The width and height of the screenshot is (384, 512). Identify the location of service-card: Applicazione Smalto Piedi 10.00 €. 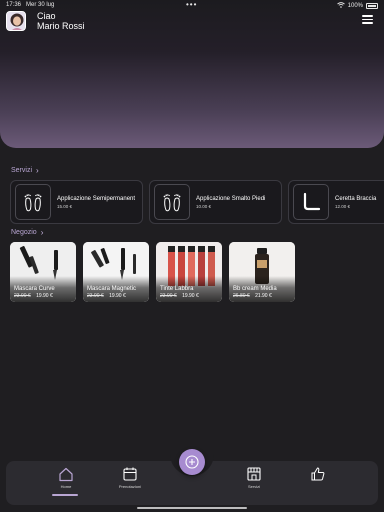
(215, 202).